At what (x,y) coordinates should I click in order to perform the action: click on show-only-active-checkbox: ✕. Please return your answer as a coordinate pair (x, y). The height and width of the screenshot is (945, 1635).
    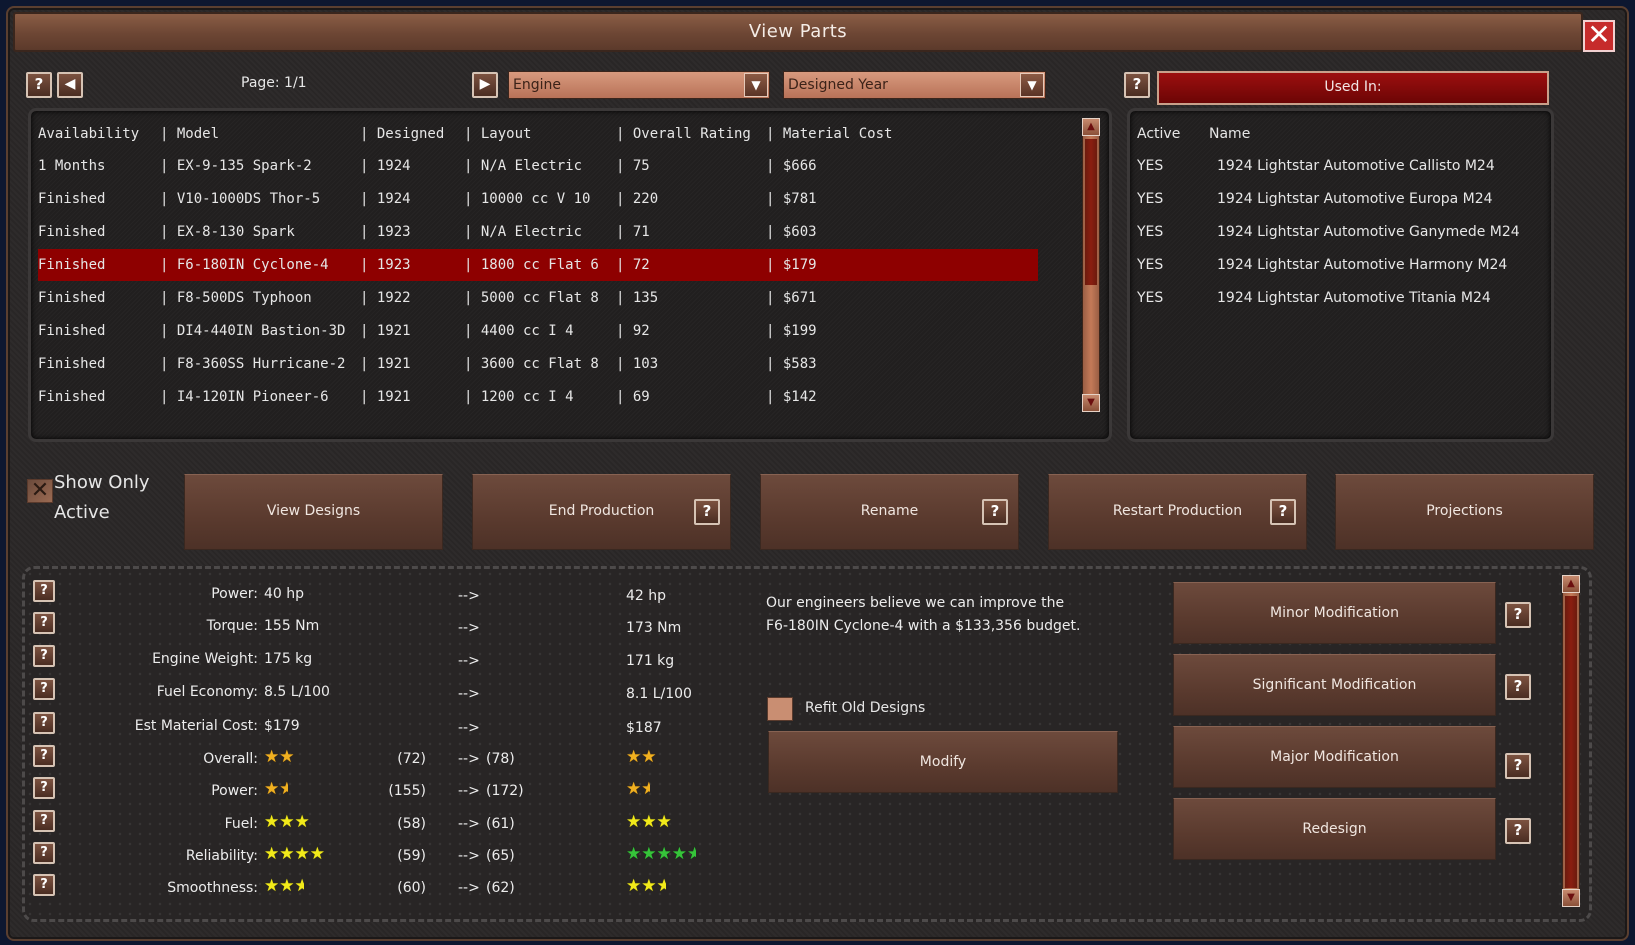
    Looking at the image, I should click on (40, 491).